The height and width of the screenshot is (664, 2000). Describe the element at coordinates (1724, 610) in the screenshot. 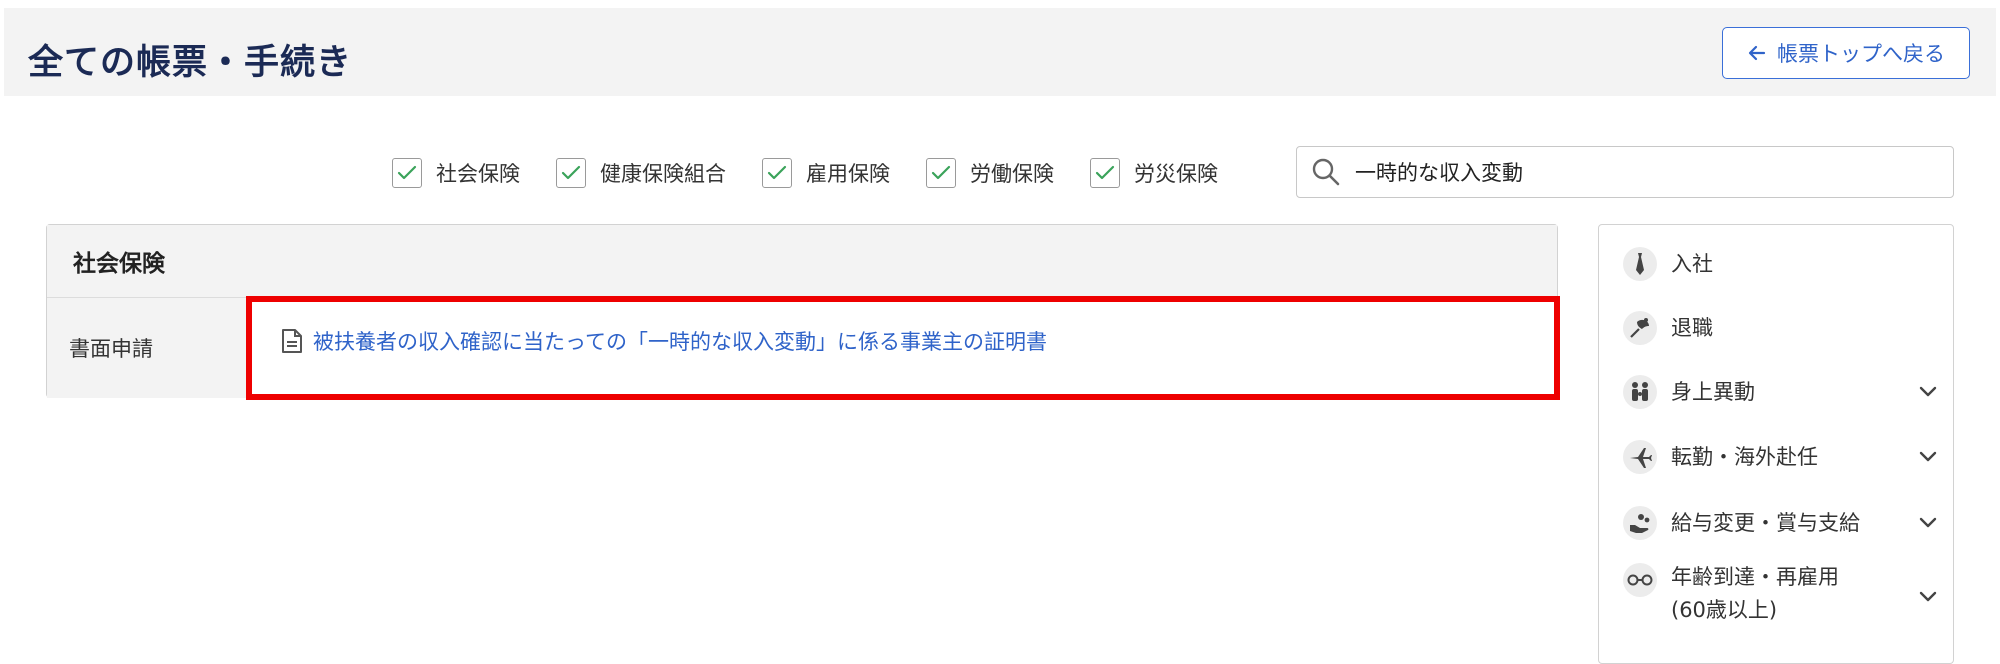

I see `sidebar-item-sublabel: (60歳以上)` at that location.